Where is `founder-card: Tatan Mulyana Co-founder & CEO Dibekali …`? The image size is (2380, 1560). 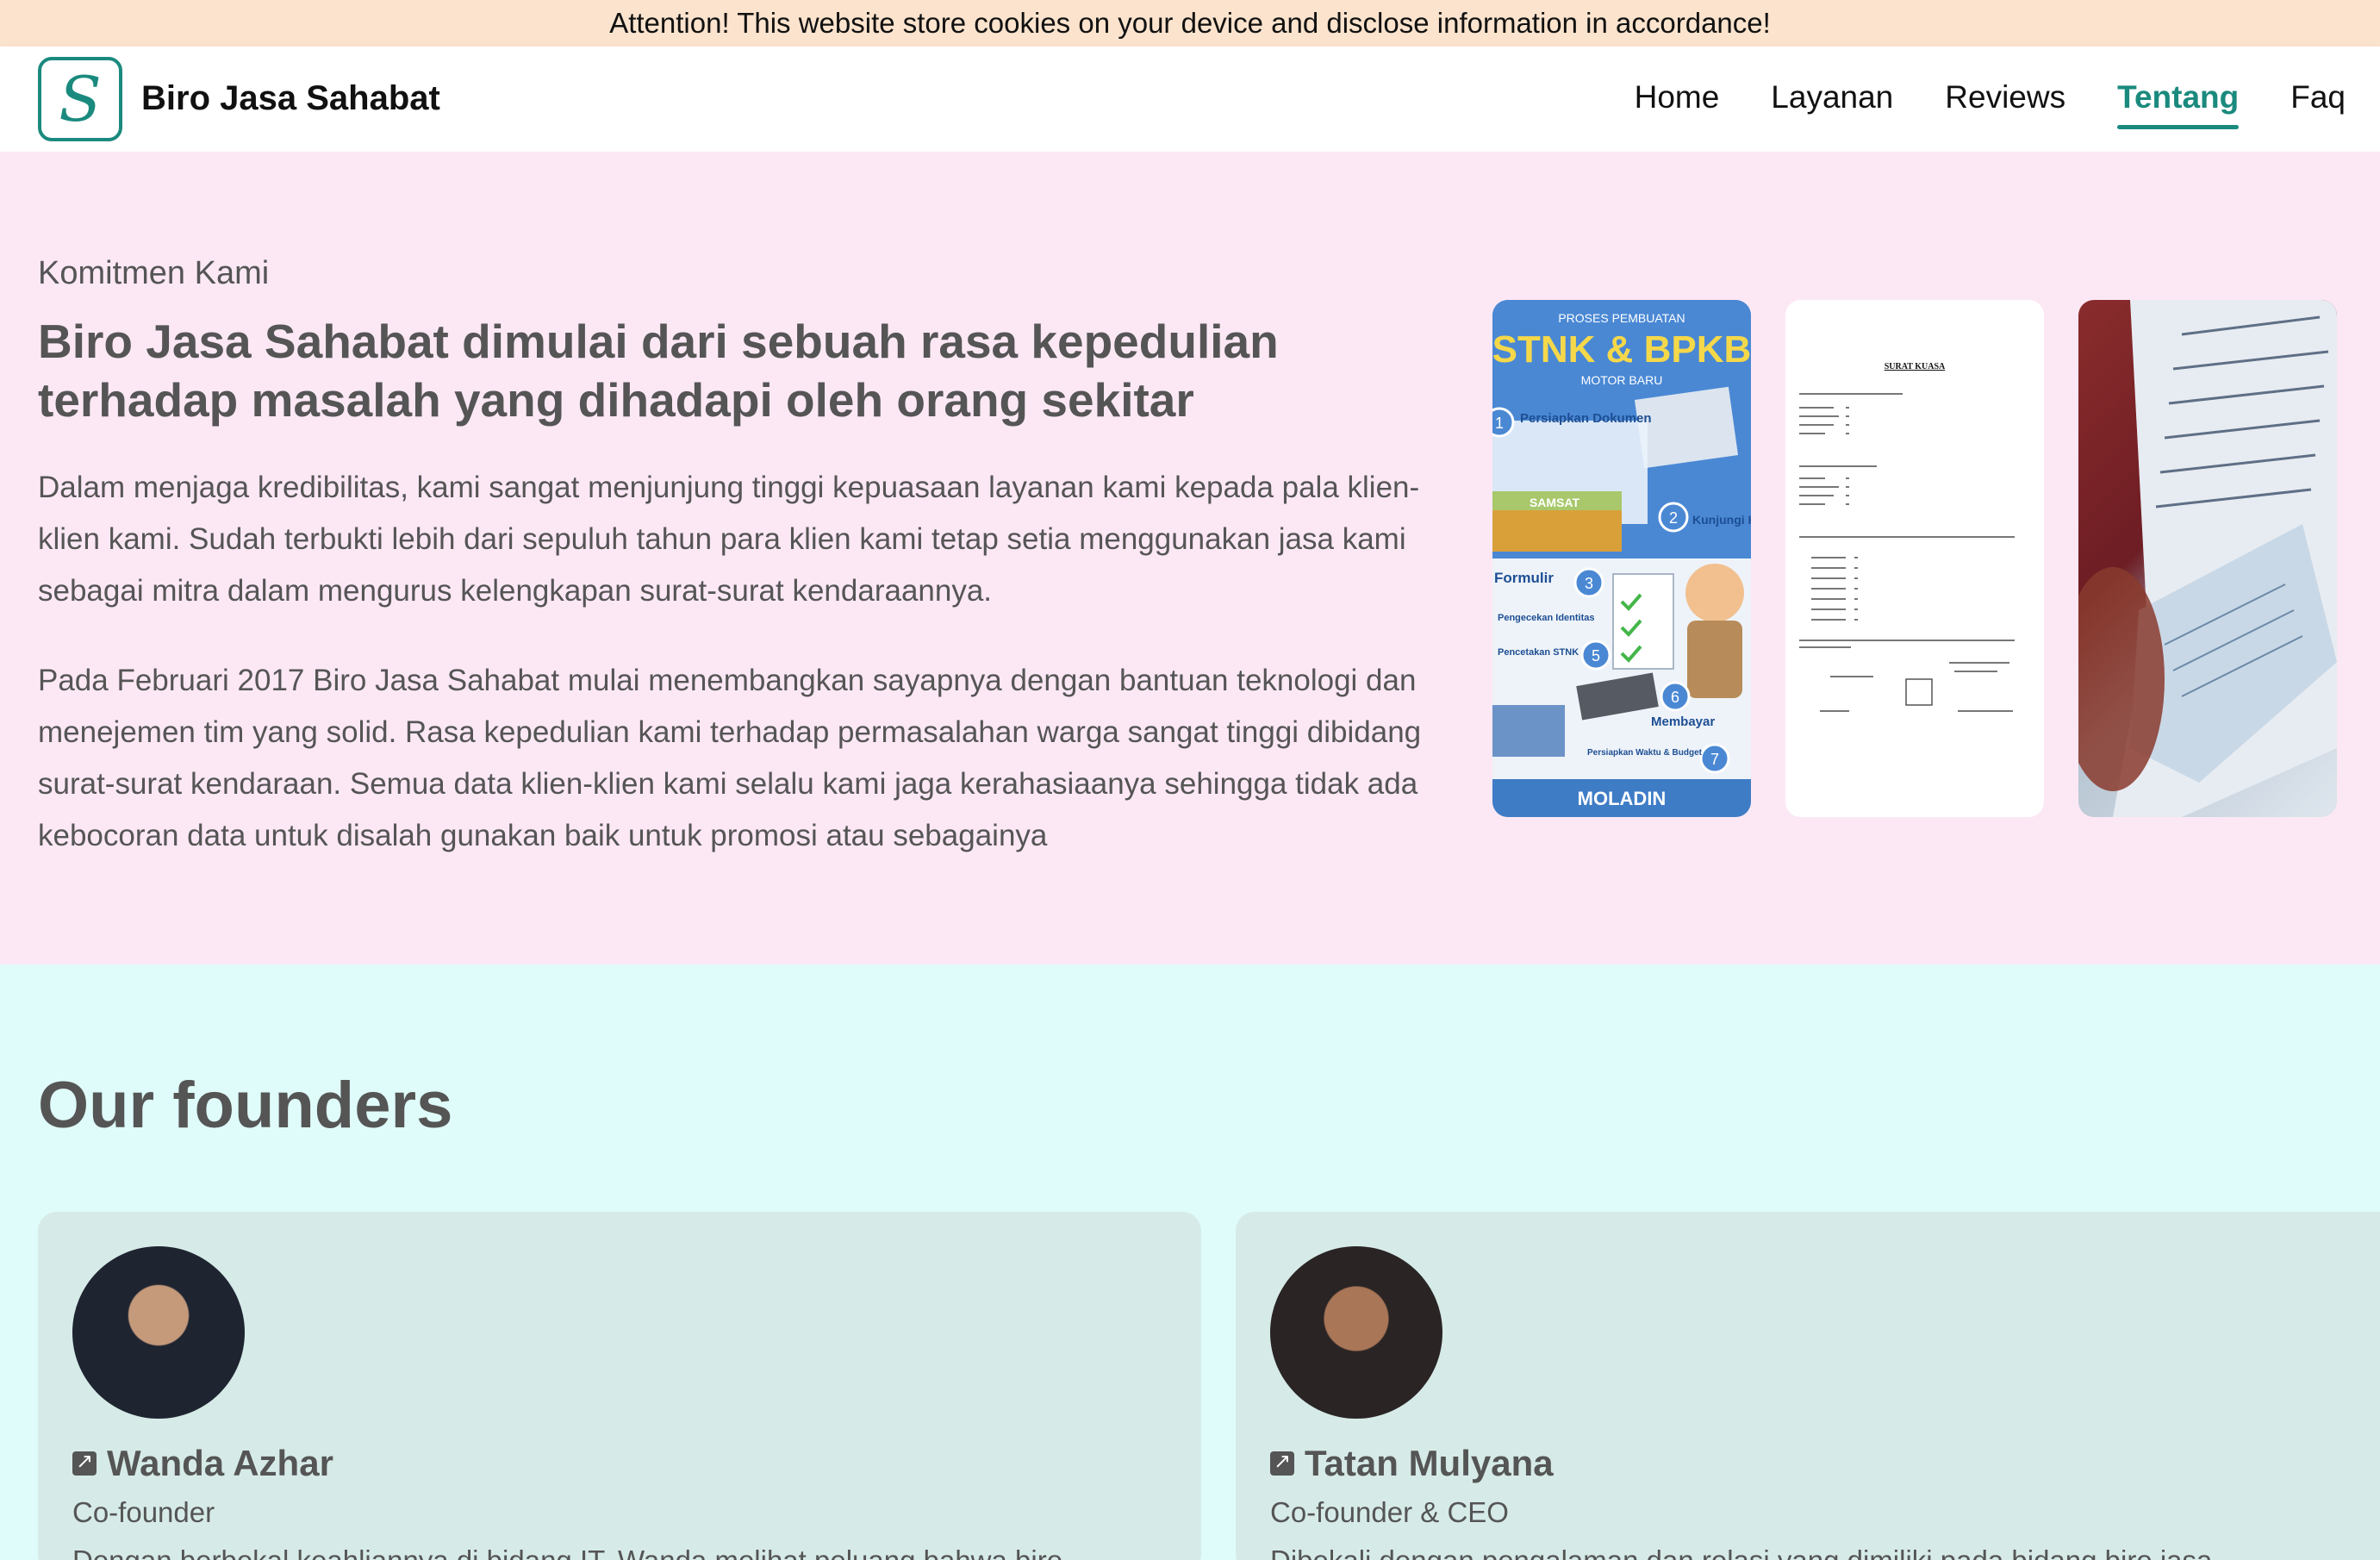 founder-card: Tatan Mulyana Co-founder & CEO Dibekali … is located at coordinates (1808, 1386).